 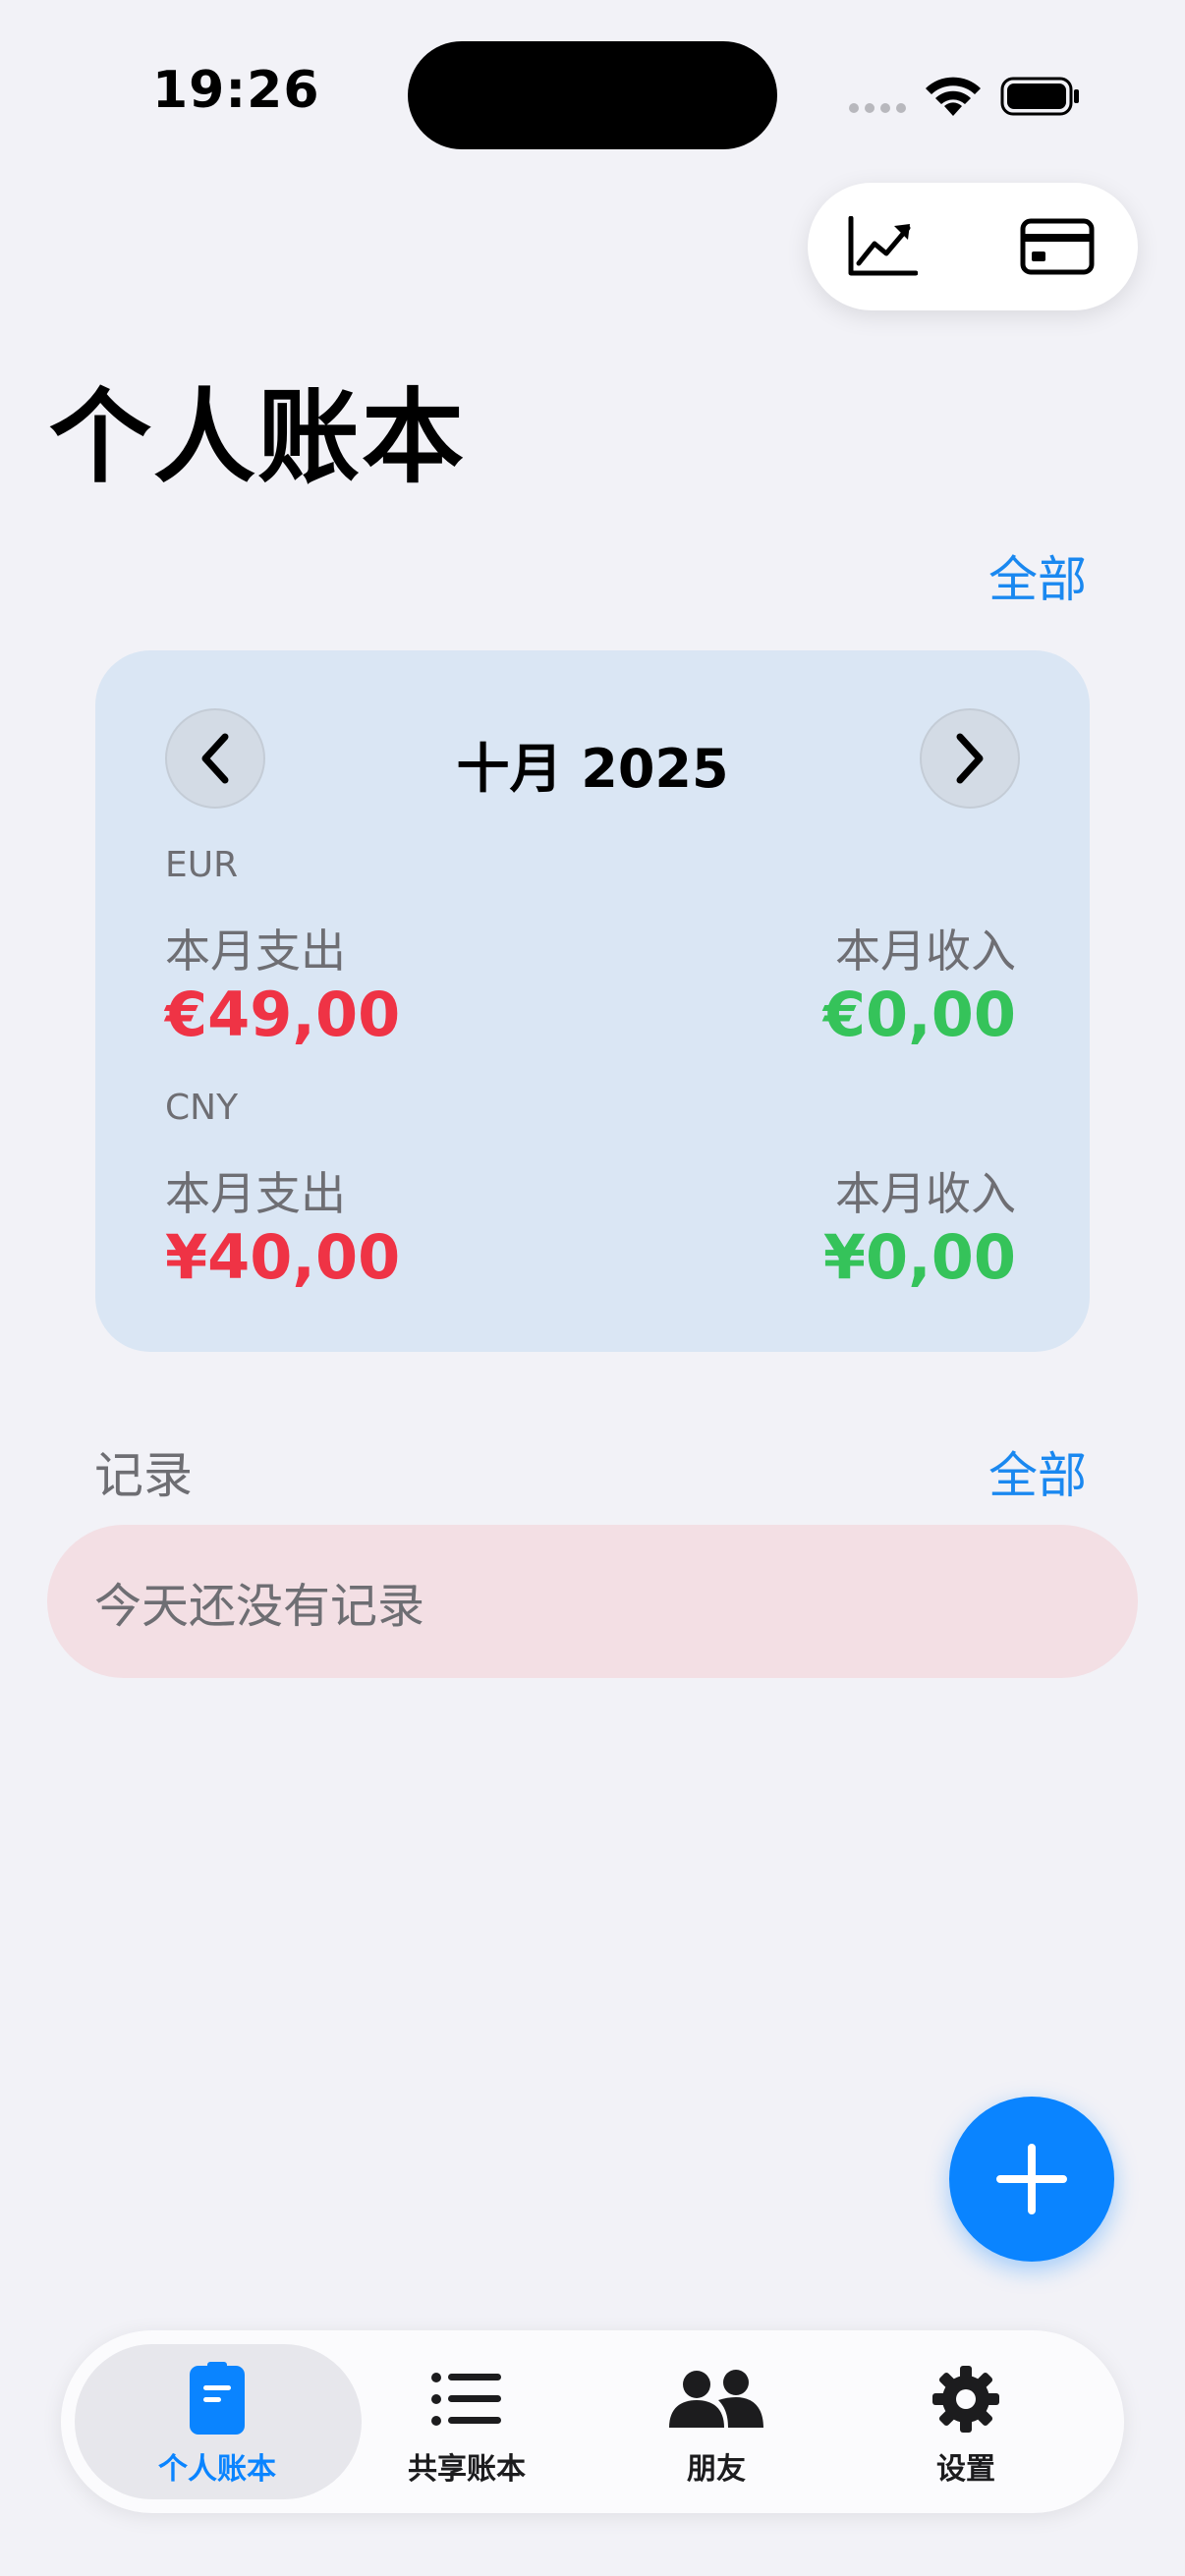 What do you see at coordinates (258, 437) in the screenshot?
I see `page-title: 个人账本` at bounding box center [258, 437].